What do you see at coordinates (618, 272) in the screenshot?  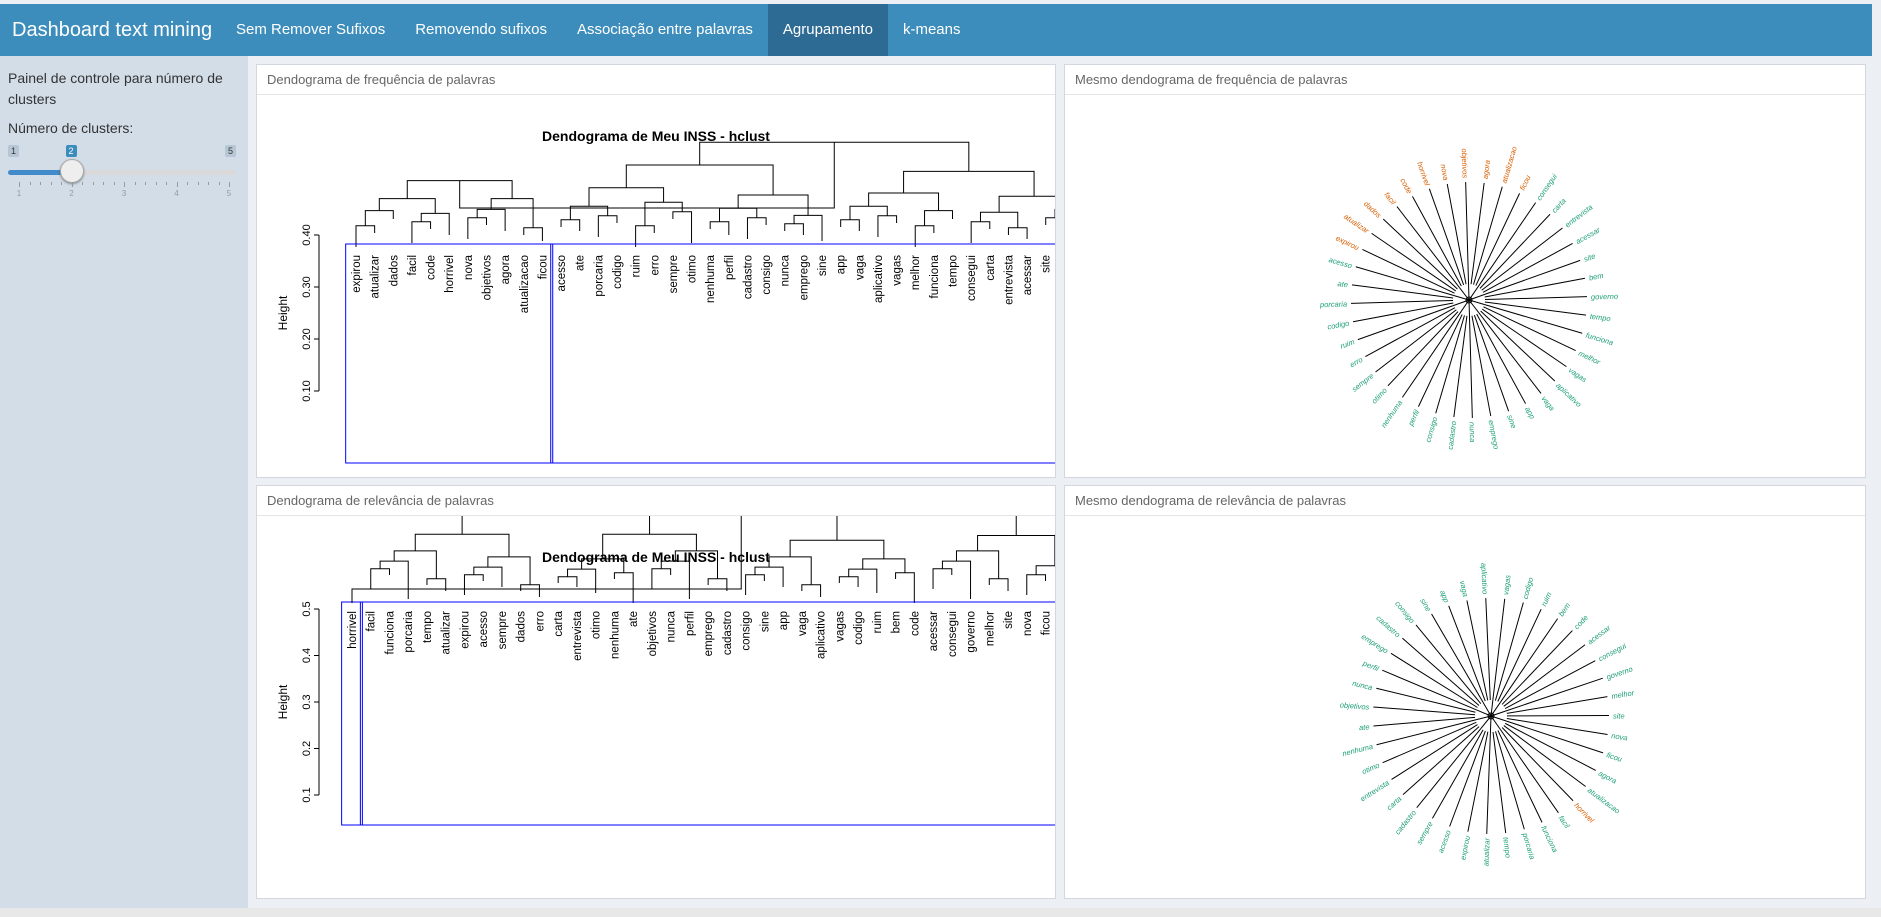 I see `leaf-label: codigo` at bounding box center [618, 272].